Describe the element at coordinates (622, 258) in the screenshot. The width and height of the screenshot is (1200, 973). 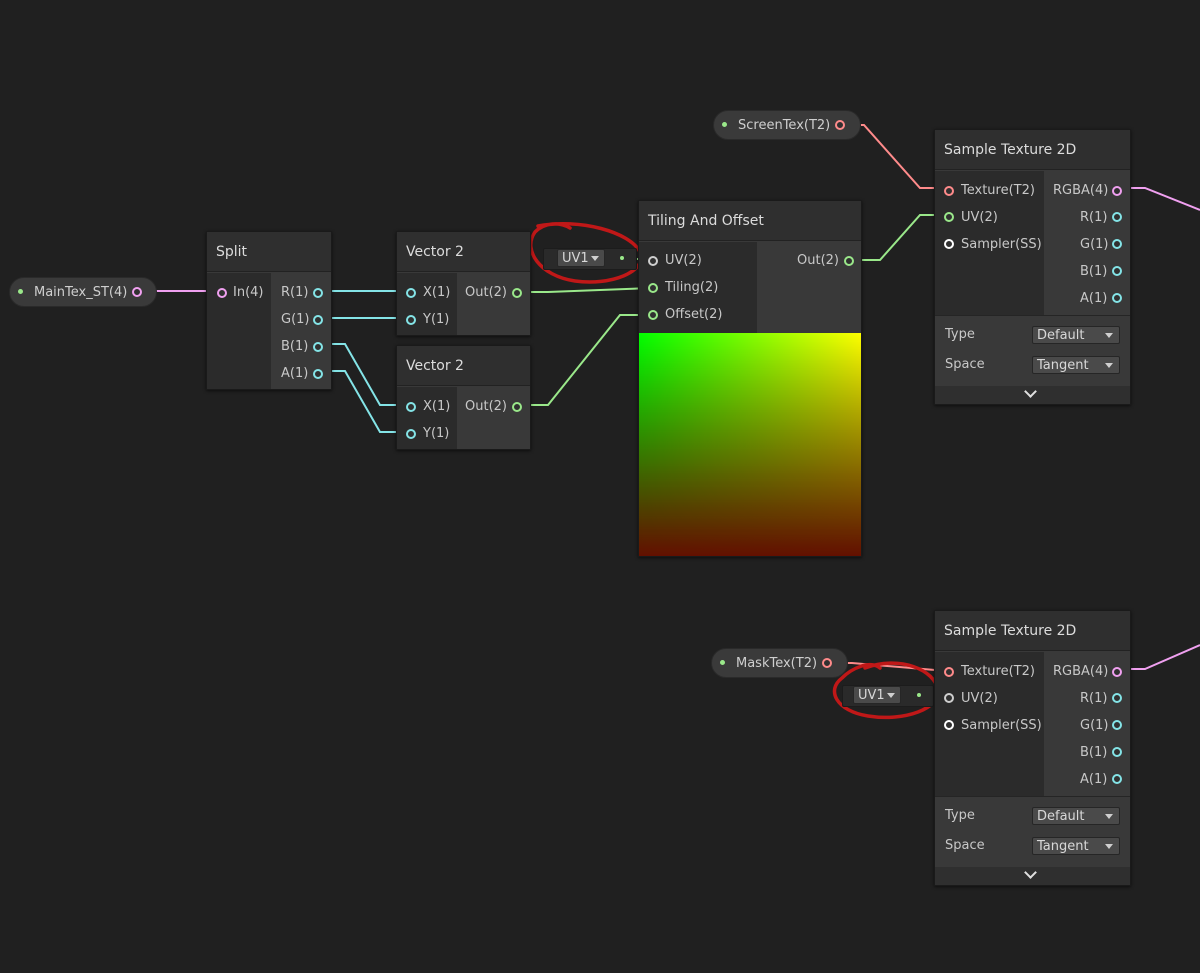
I see `tiling-uv-default-dot-icon` at that location.